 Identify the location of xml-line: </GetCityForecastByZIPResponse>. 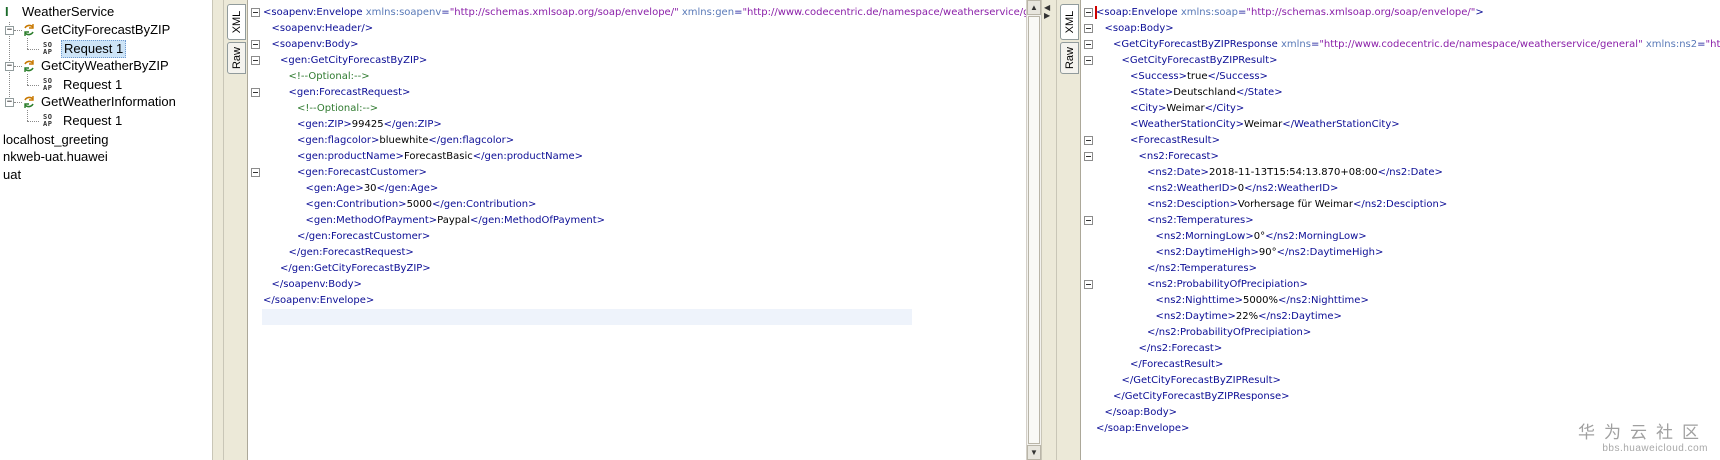
(1201, 397).